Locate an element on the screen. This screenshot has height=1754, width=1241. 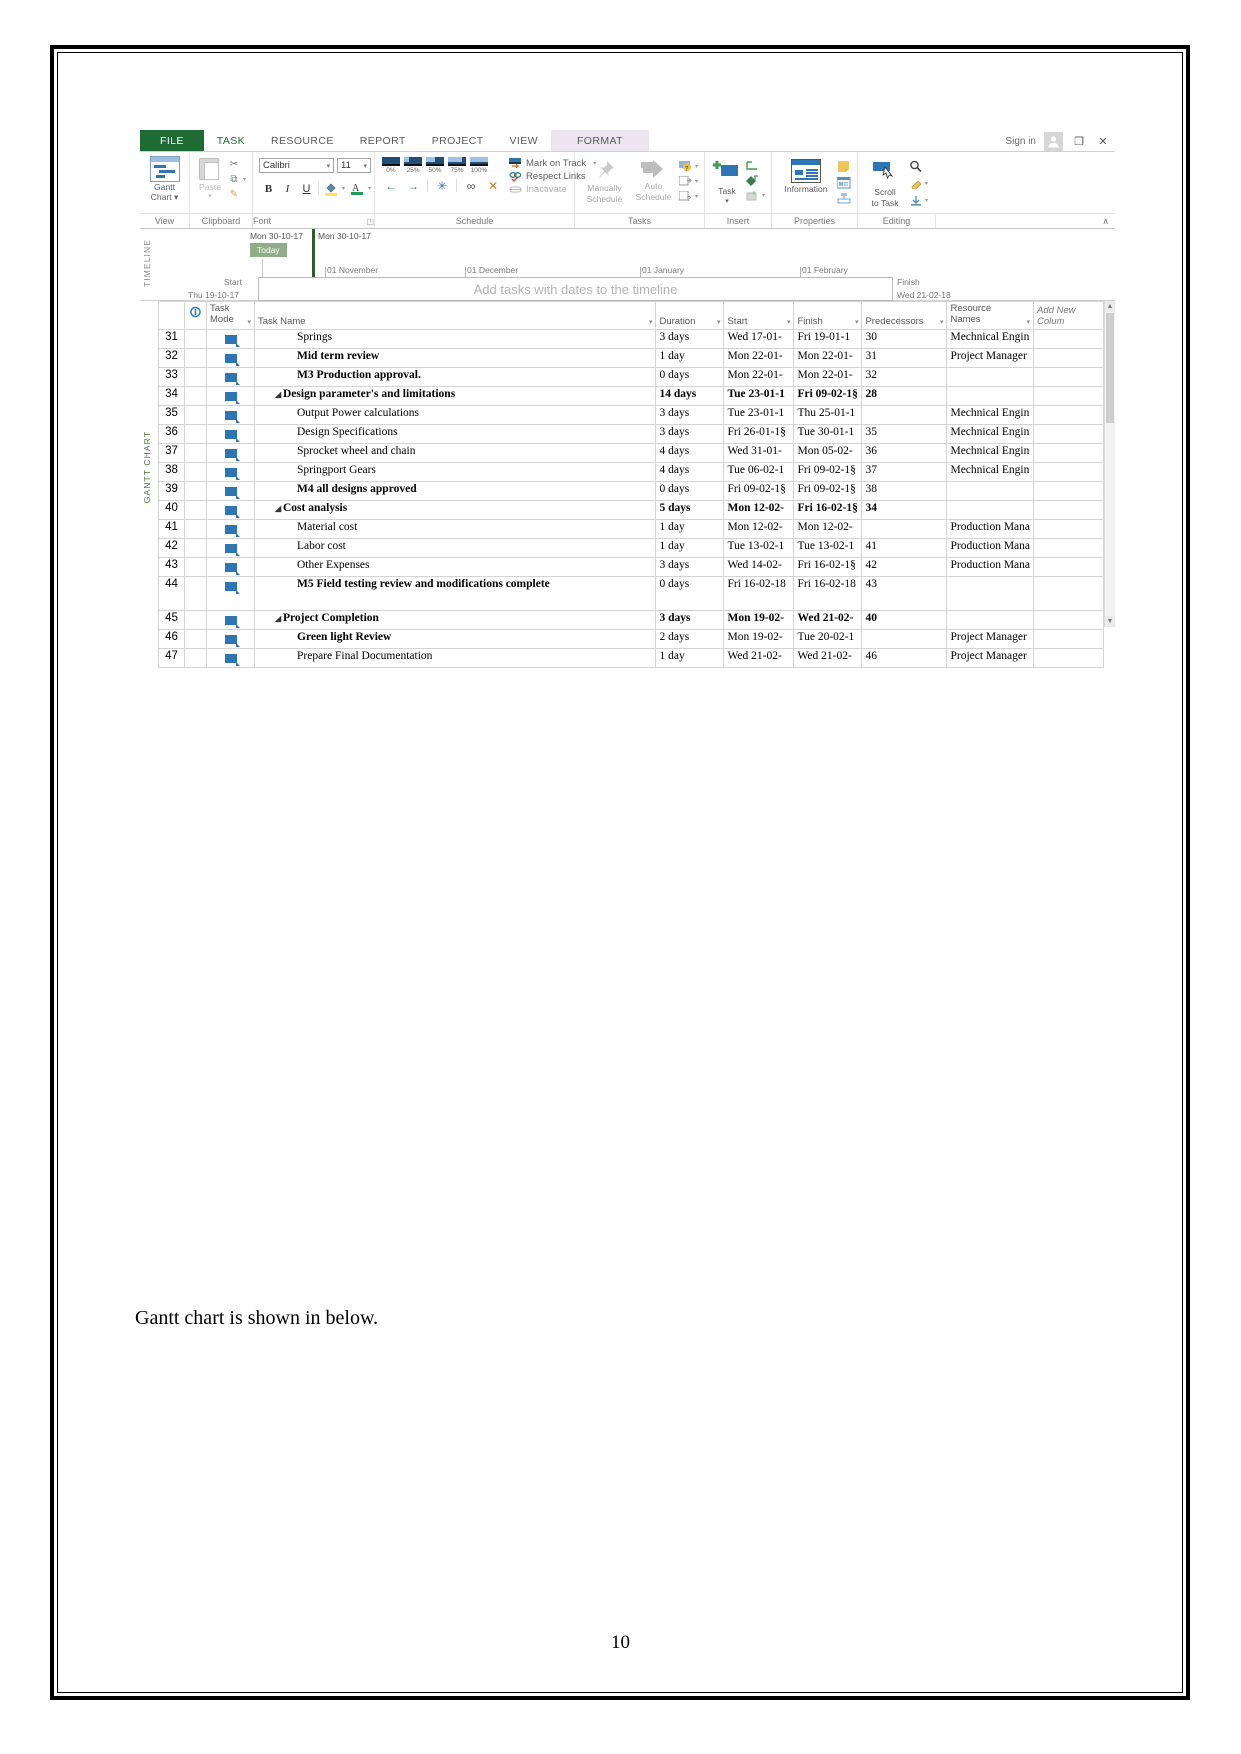
row-task-name-cell: ◢ Project Completion is located at coordinates (455, 620).